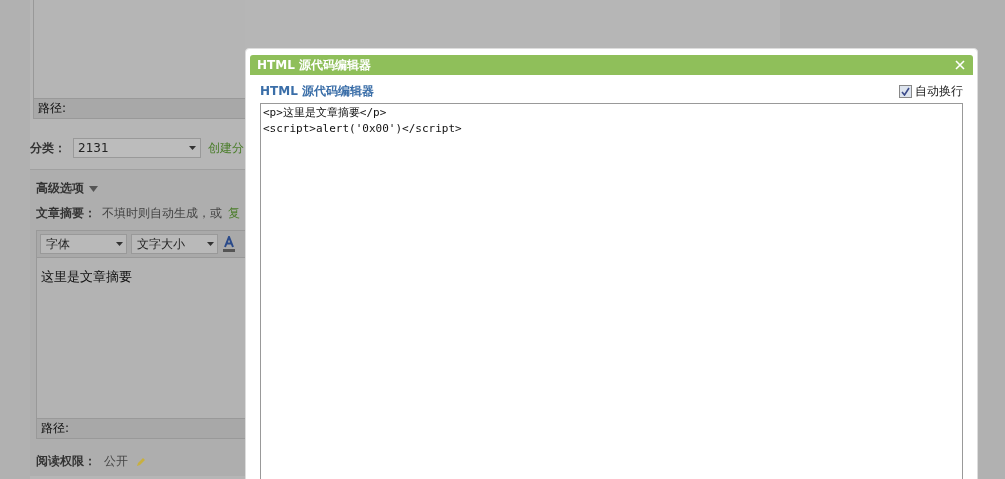 Image resolution: width=1005 pixels, height=479 pixels. What do you see at coordinates (162, 213) in the screenshot?
I see `summary-hint: 不填时则自动生成，或` at bounding box center [162, 213].